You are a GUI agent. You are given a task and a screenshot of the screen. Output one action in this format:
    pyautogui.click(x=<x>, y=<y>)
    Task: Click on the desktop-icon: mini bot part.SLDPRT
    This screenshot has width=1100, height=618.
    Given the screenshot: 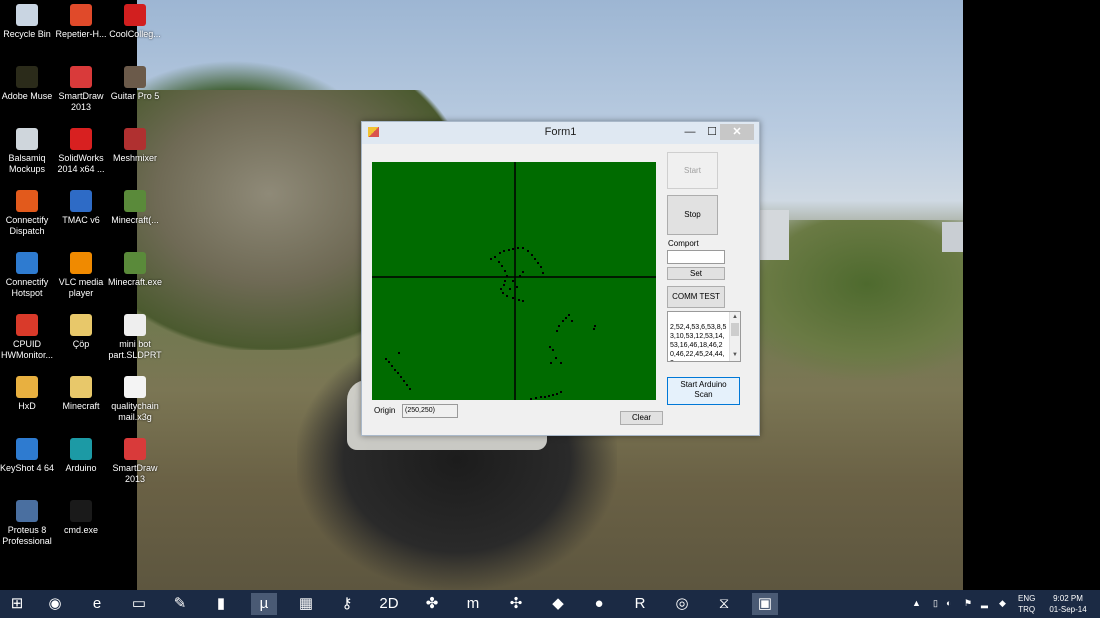 What is the action you would take?
    pyautogui.click(x=135, y=337)
    